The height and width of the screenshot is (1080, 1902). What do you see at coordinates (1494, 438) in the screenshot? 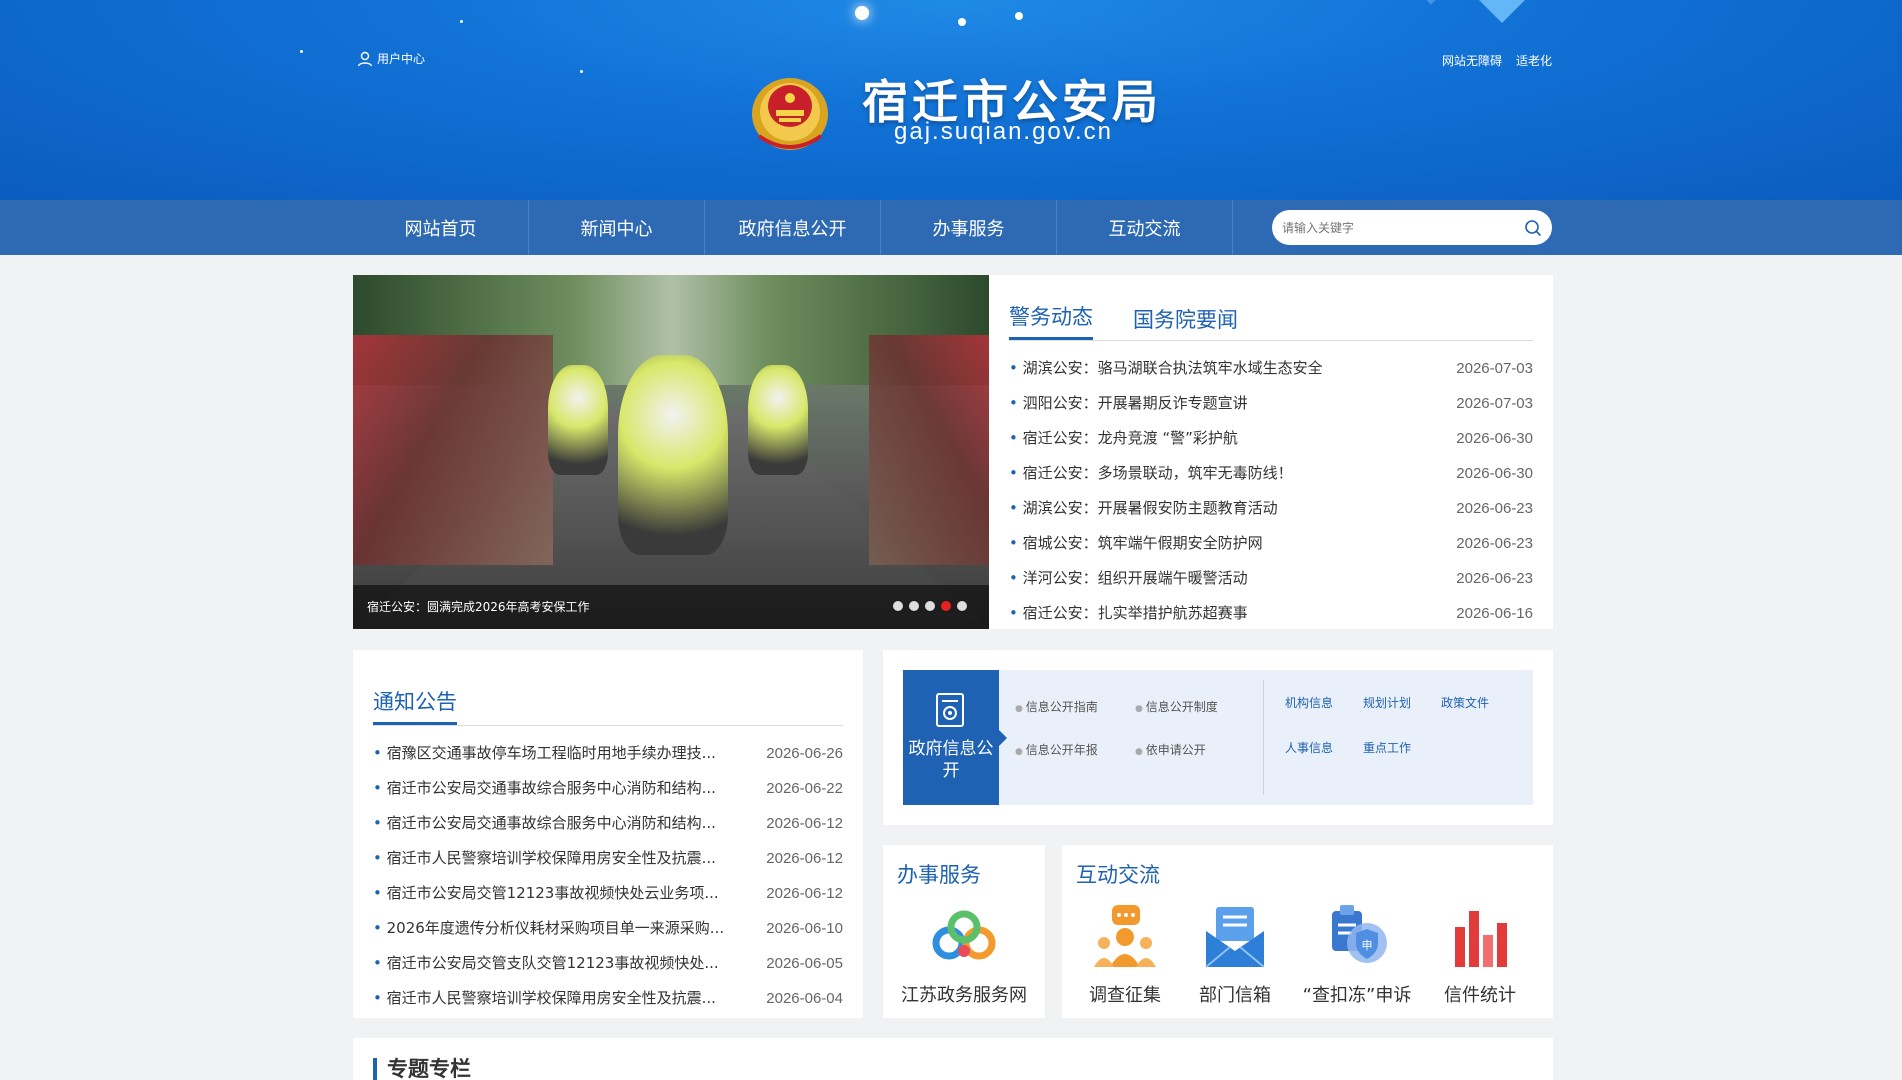
I see `news-date: 2026-06-30` at bounding box center [1494, 438].